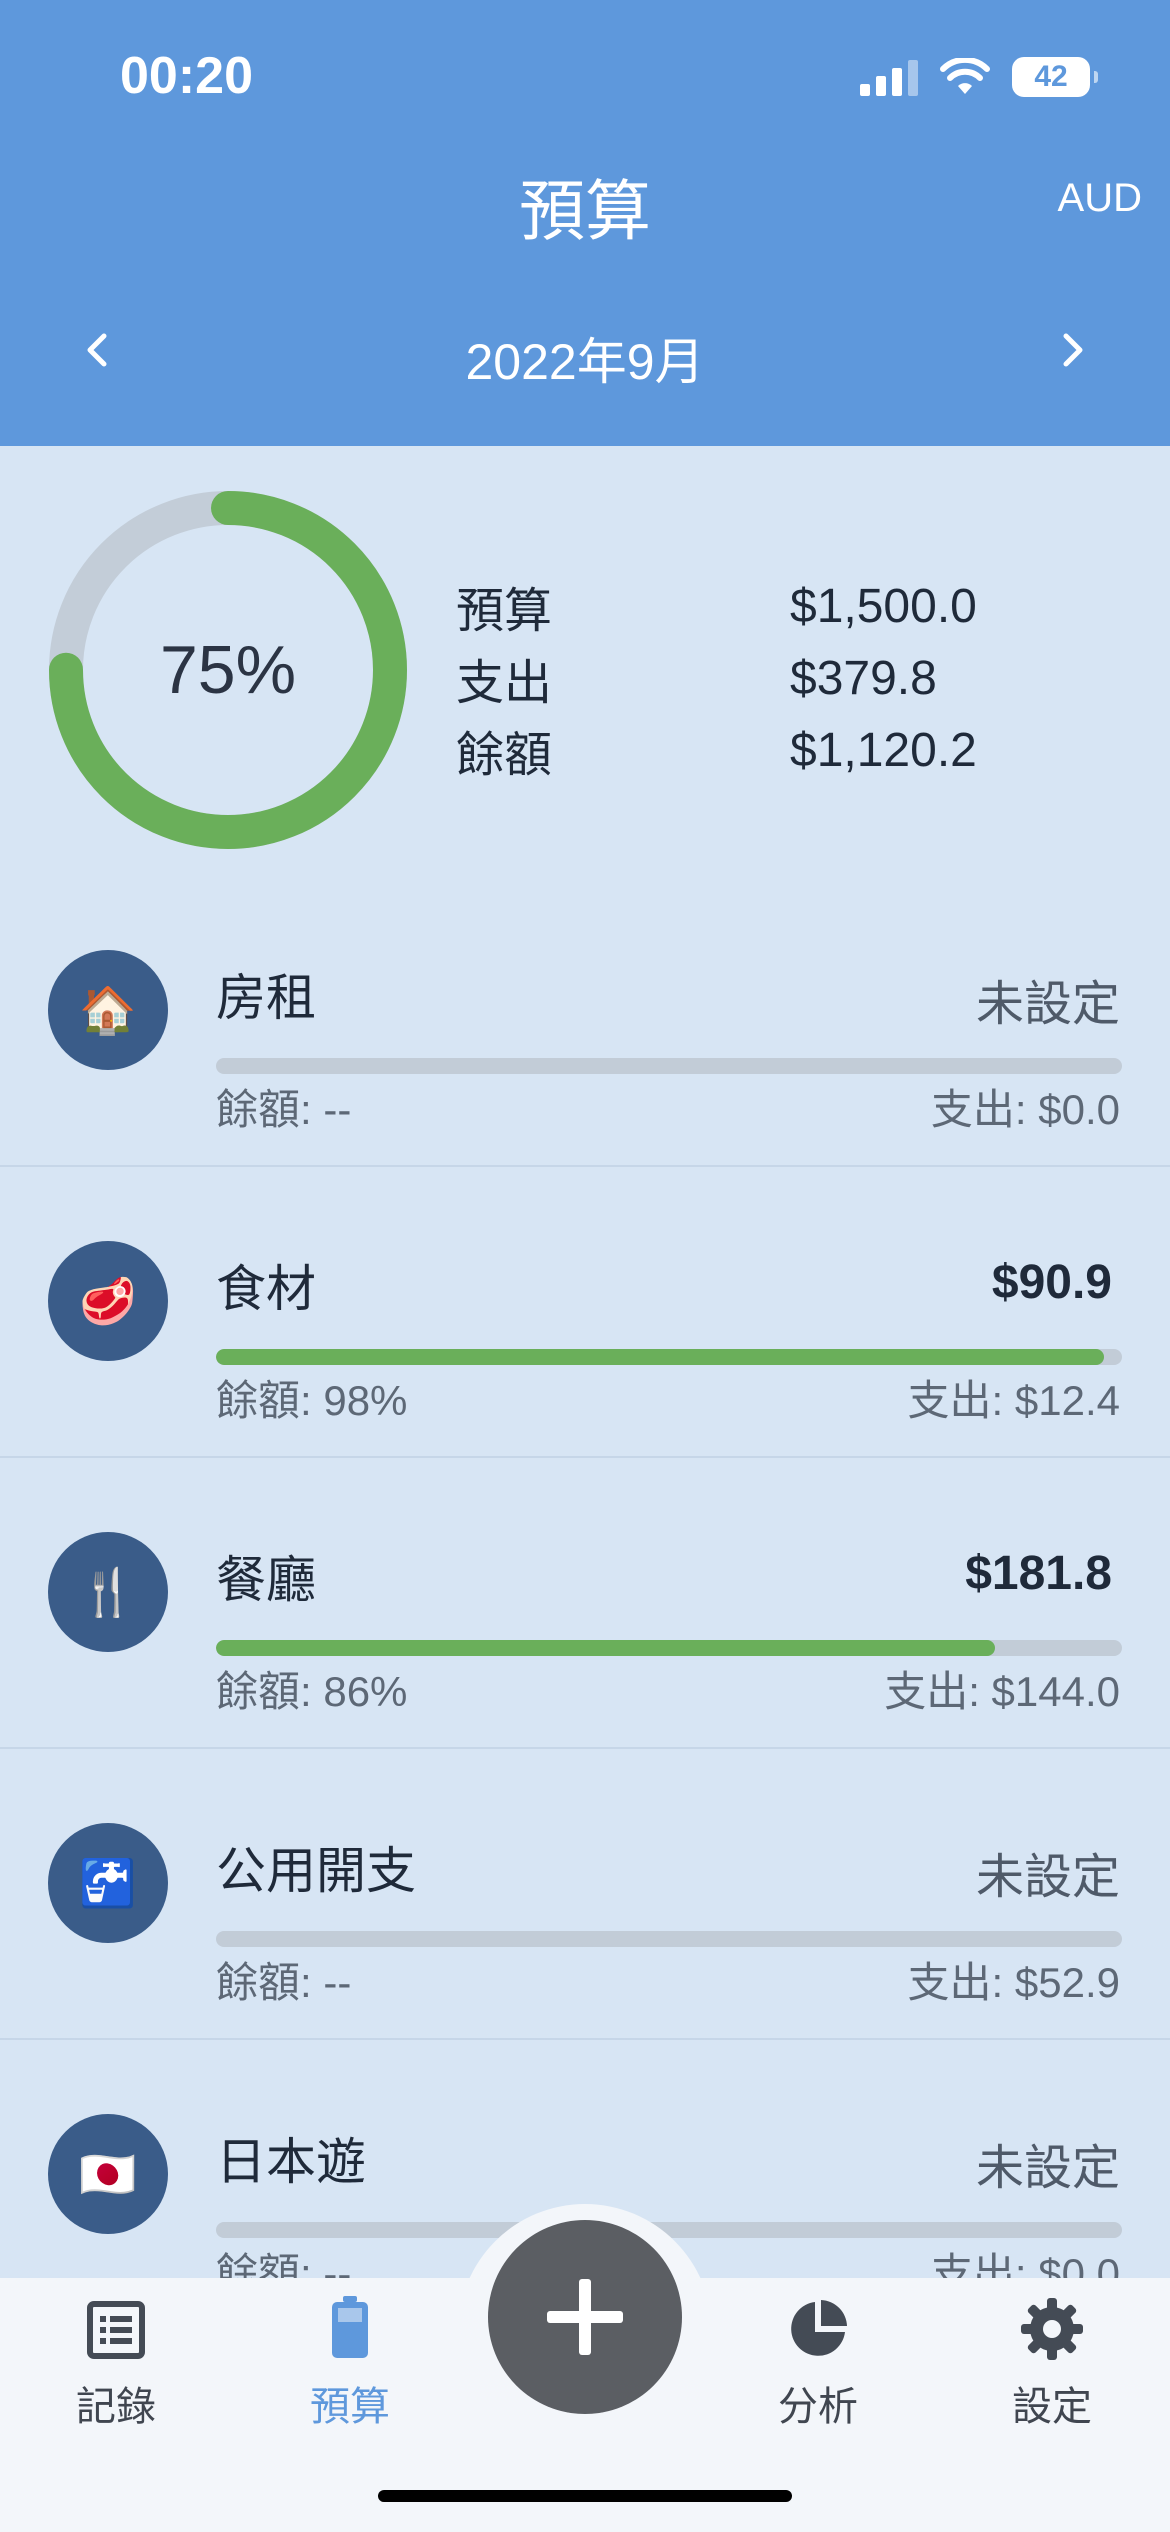 This screenshot has height=2532, width=1170. What do you see at coordinates (585, 1894) in the screenshot?
I see `category-row-utilities: 🚰 公用開支 未設定 餘額: -- 支出: $52.9` at bounding box center [585, 1894].